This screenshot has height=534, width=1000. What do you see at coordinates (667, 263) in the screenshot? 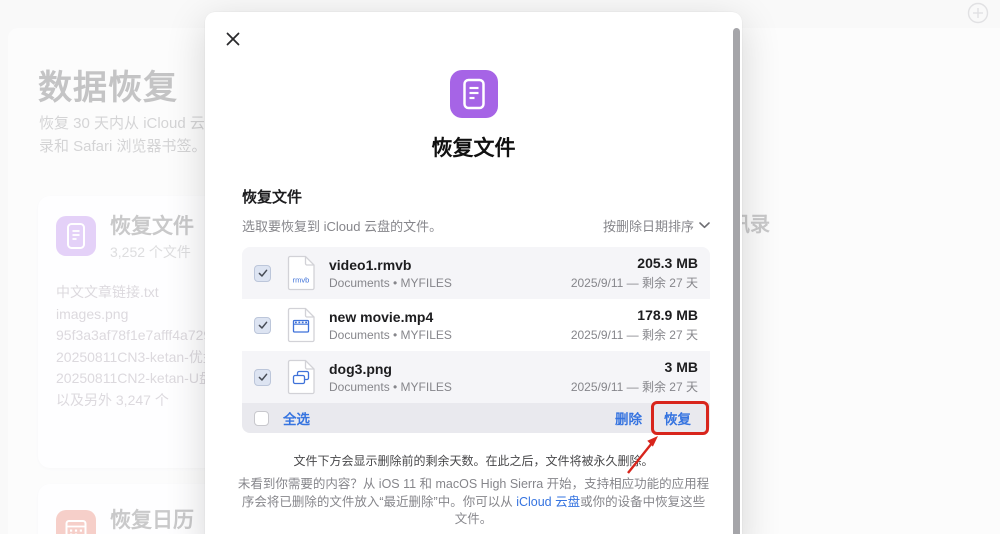
I see `file-size: 205.3 MB` at bounding box center [667, 263].